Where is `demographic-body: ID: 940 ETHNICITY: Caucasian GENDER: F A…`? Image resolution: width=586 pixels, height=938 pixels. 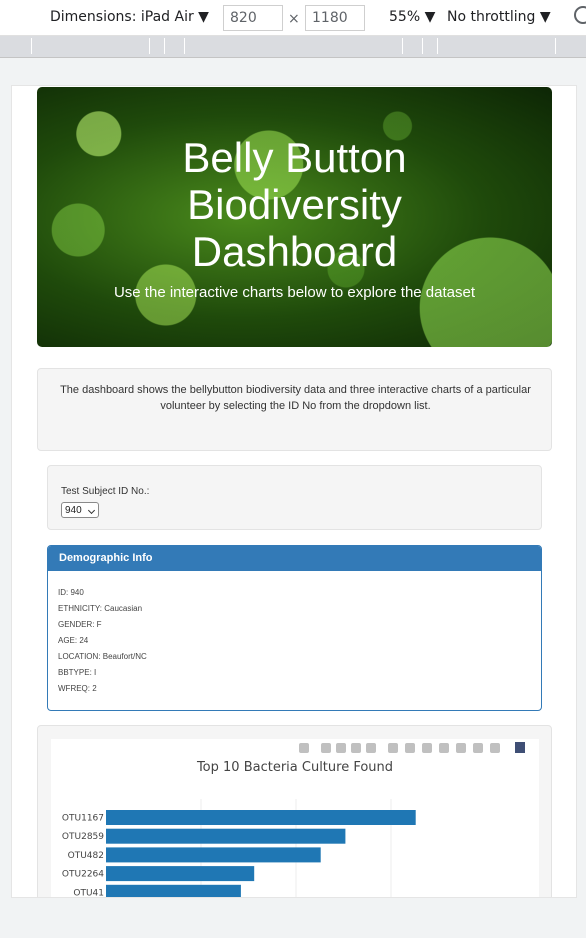 demographic-body: ID: 940 ETHNICITY: Caucasian GENDER: F A… is located at coordinates (294, 634).